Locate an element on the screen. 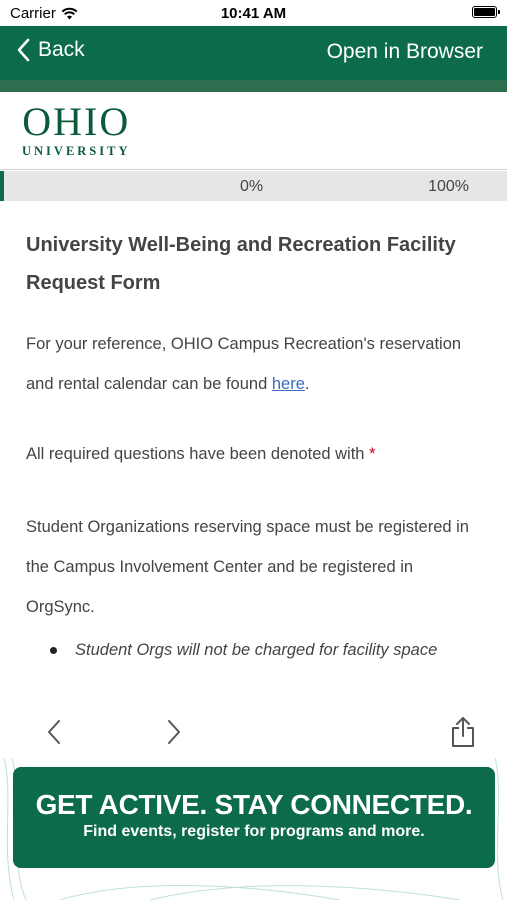  chevron-right-icon is located at coordinates (174, 732).